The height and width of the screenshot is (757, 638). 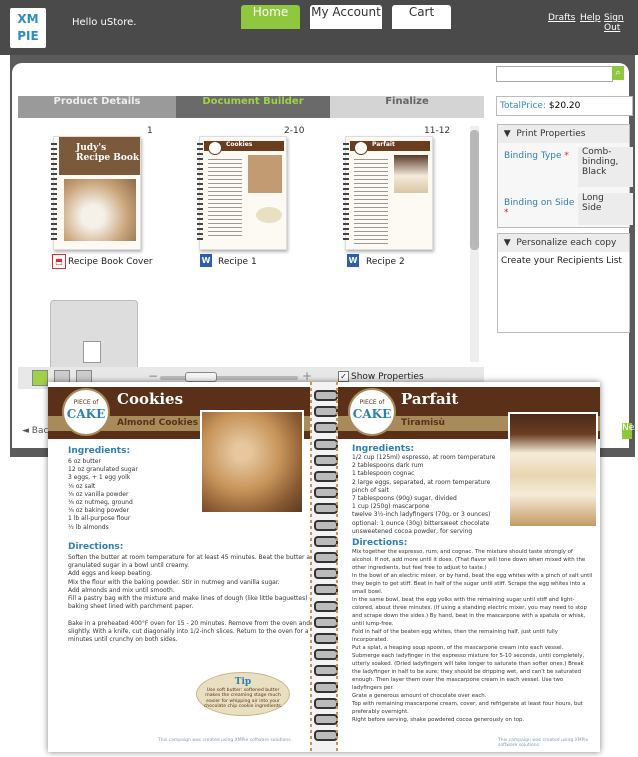 I want to click on drafts-link: Drafts, so click(x=561, y=18).